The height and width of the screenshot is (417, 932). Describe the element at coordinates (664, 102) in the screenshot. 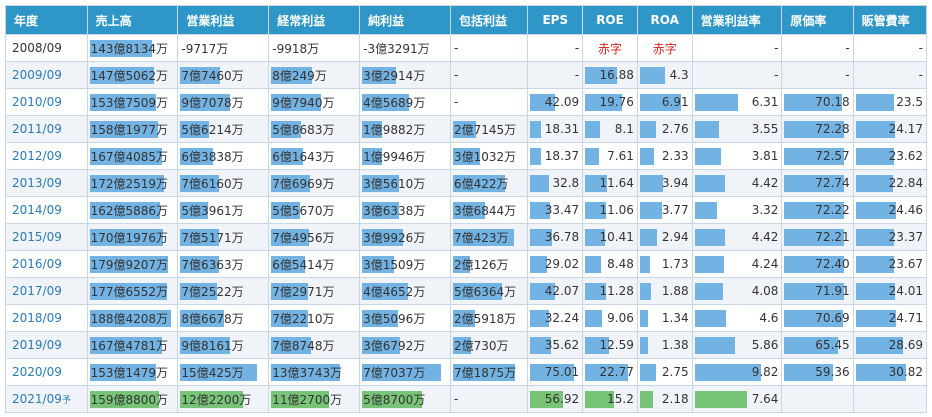

I see `cell-roa: 6.91` at that location.